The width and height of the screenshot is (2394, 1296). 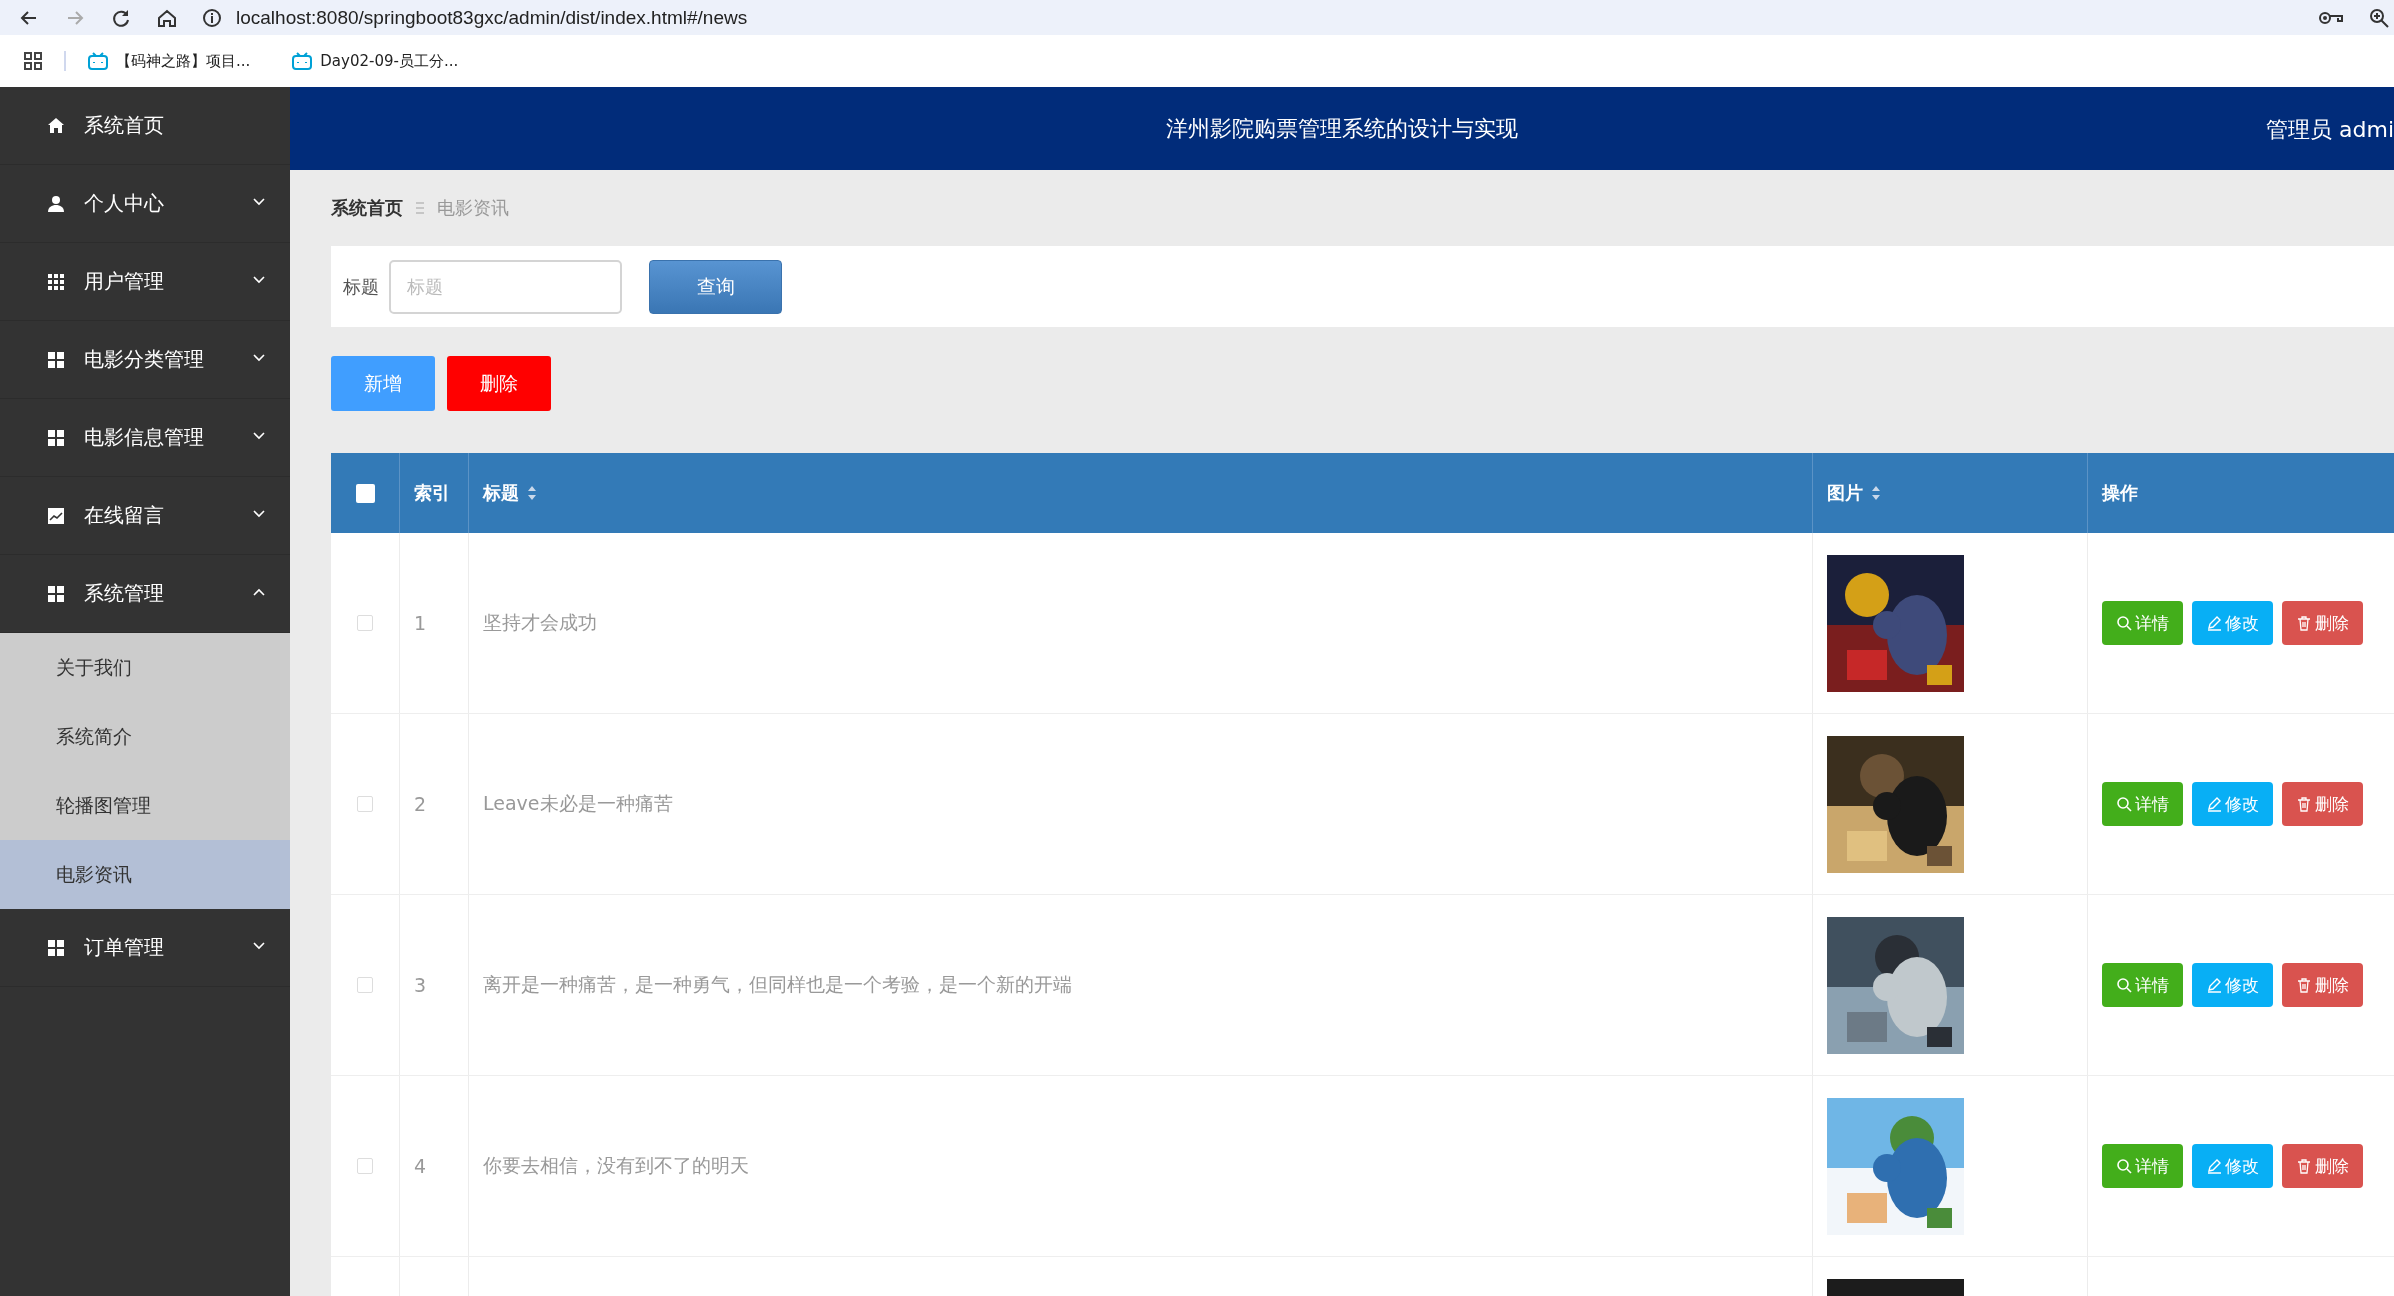 What do you see at coordinates (420, 804) in the screenshot?
I see `table-cell: 2` at bounding box center [420, 804].